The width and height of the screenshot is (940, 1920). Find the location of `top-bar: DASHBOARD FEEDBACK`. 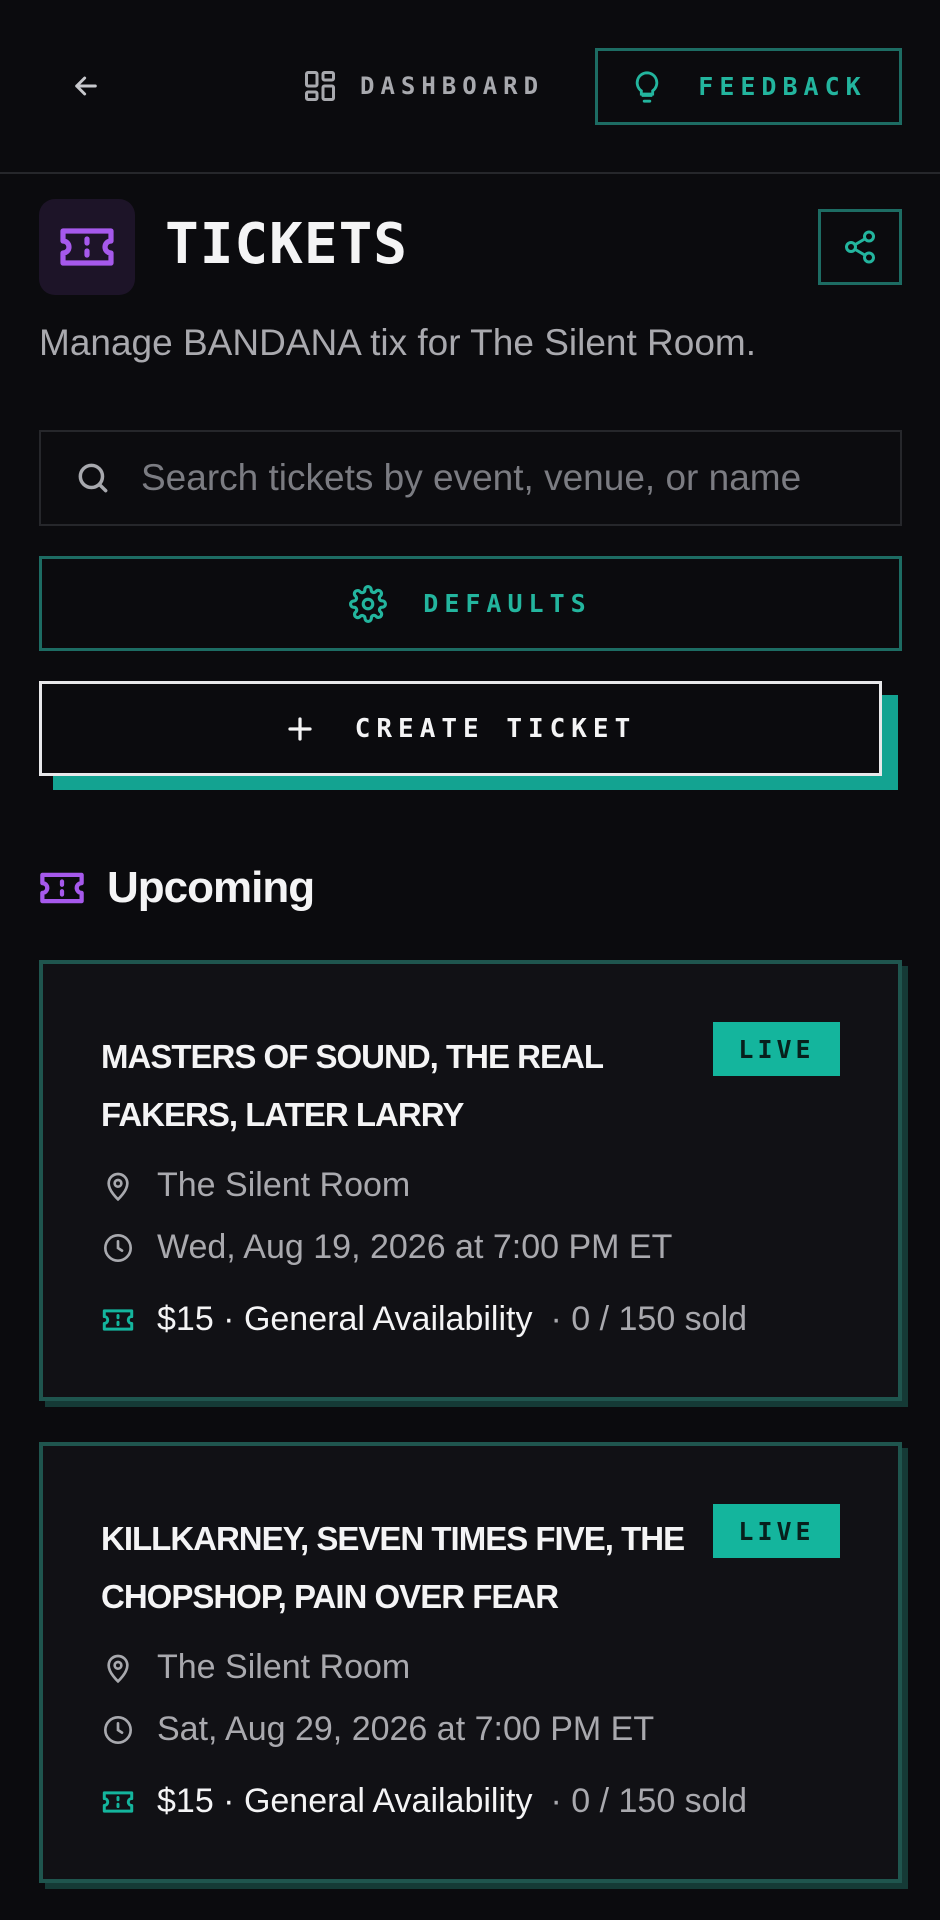

top-bar: DASHBOARD FEEDBACK is located at coordinates (470, 87).